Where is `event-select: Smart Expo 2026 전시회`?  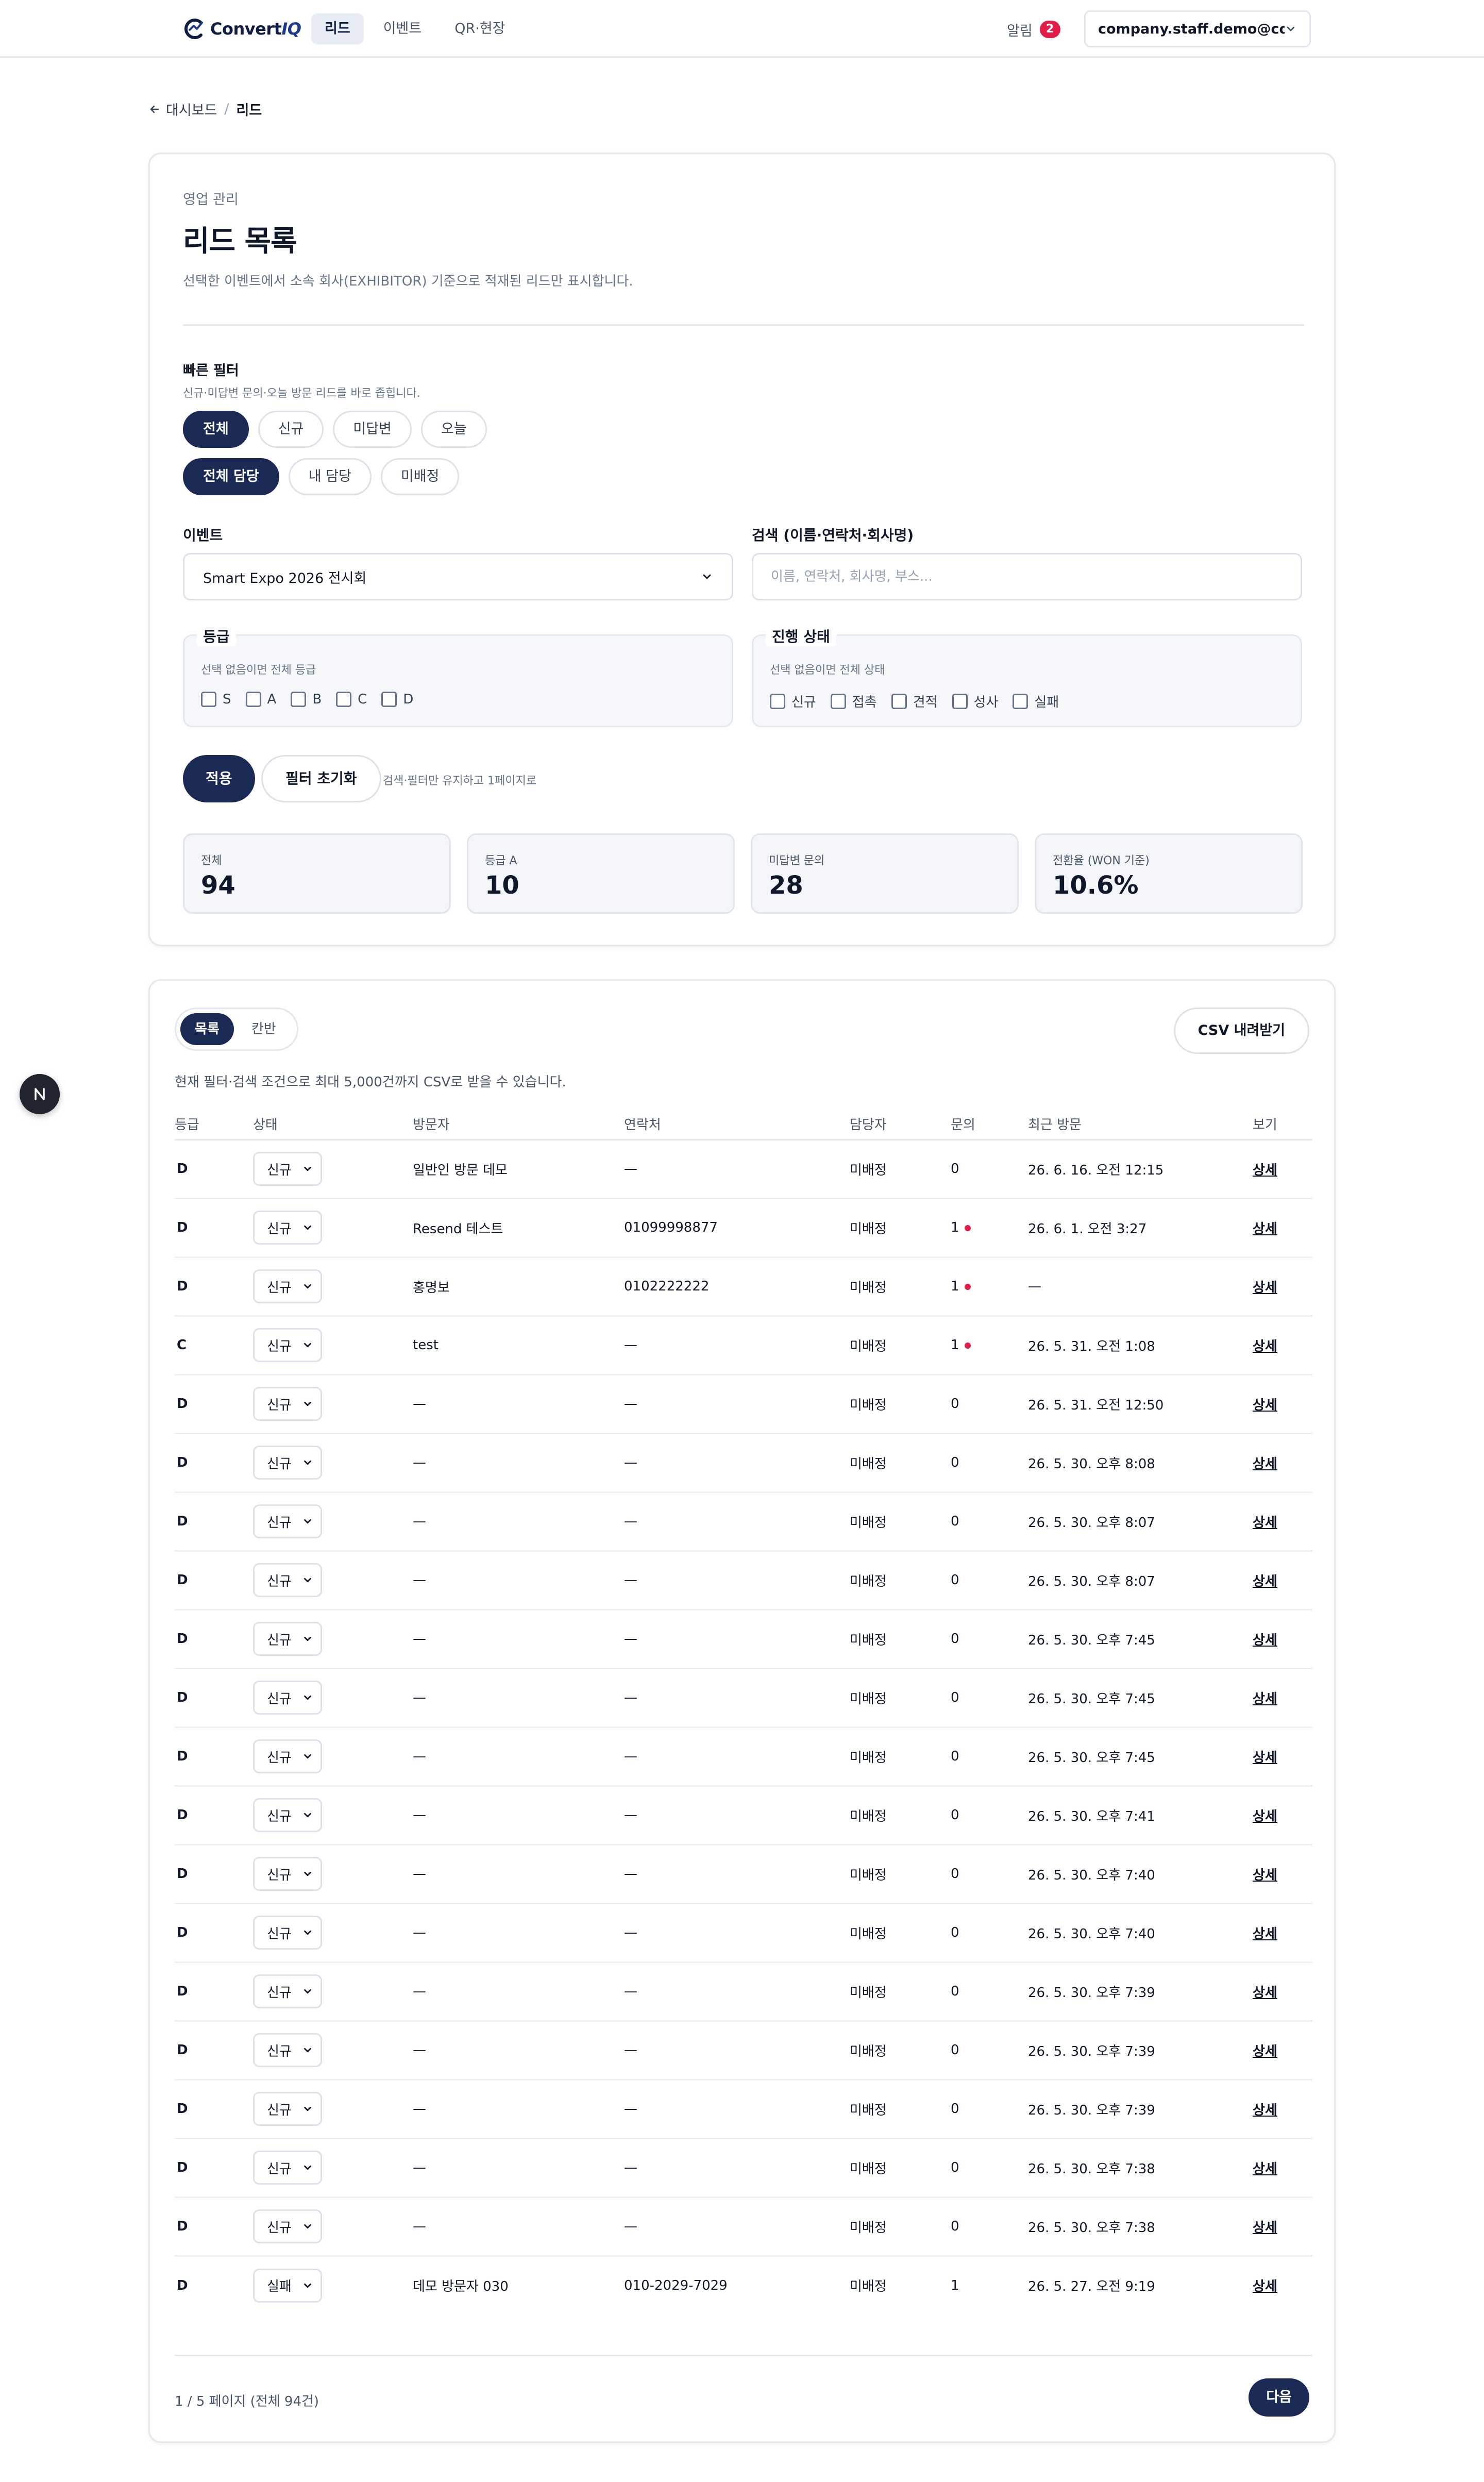 event-select: Smart Expo 2026 전시회 is located at coordinates (458, 576).